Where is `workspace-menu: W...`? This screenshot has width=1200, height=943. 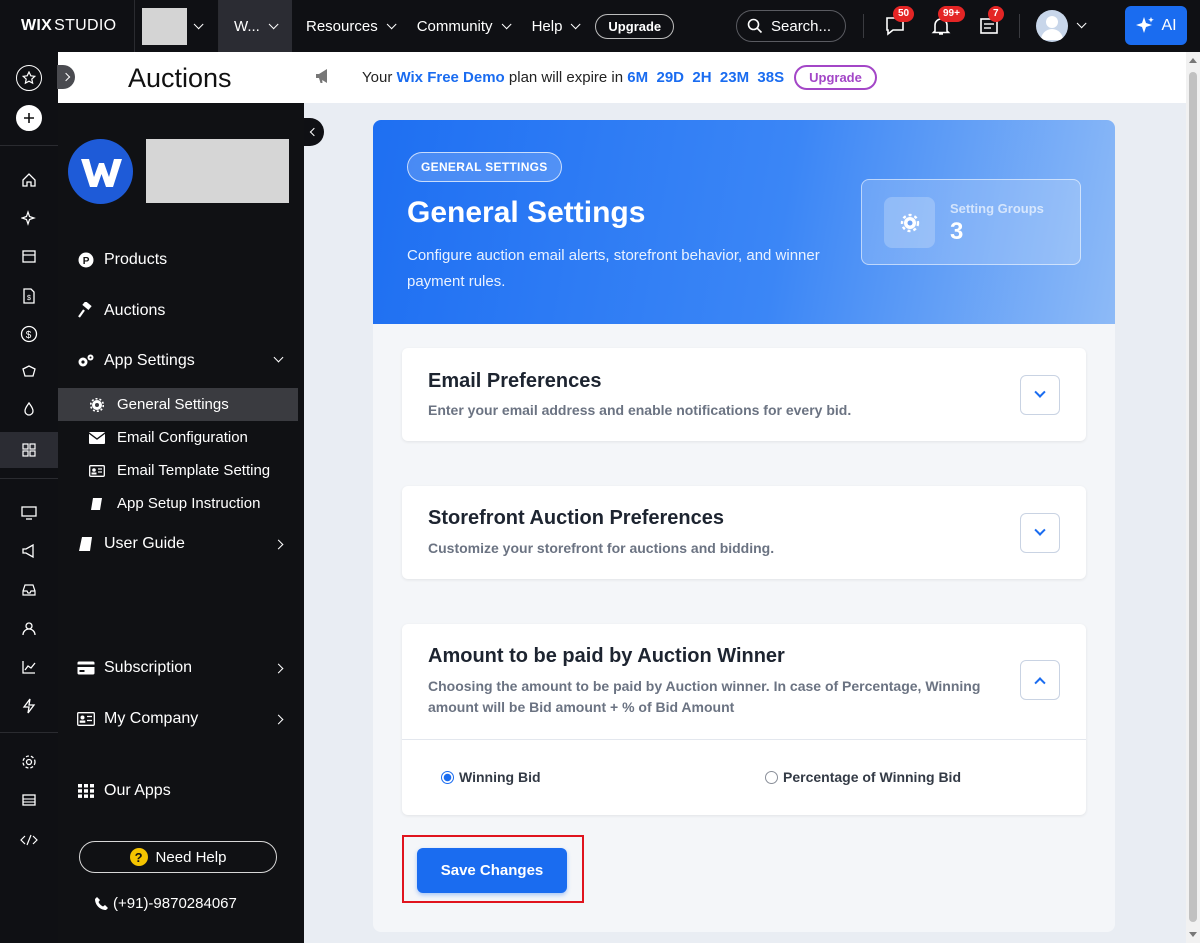
workspace-menu: W... is located at coordinates (255, 26).